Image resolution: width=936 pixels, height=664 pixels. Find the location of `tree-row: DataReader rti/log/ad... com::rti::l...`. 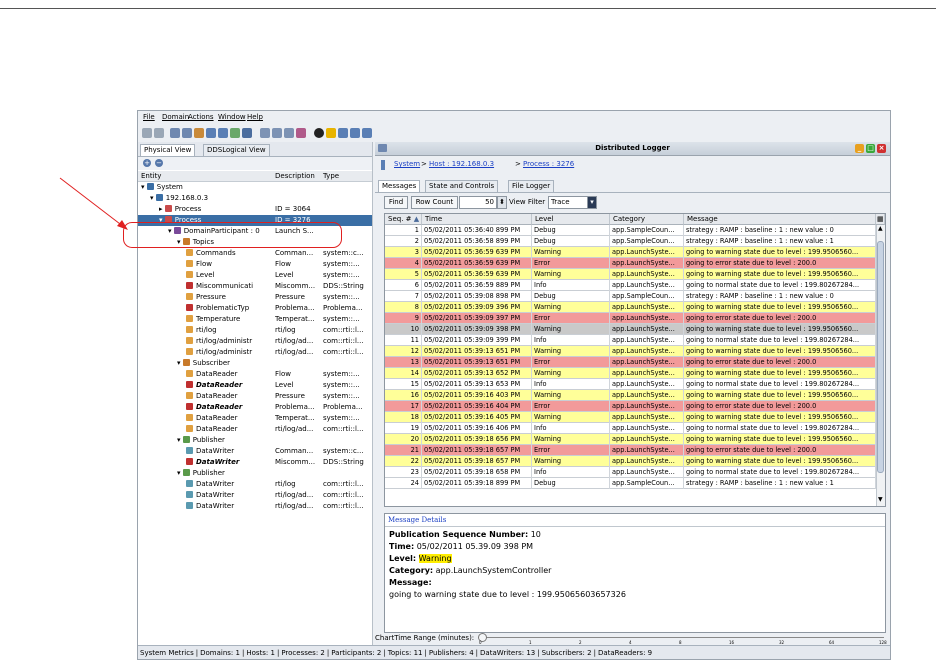

tree-row: DataReader rti/log/ad... com::rti::l... is located at coordinates (255, 429).